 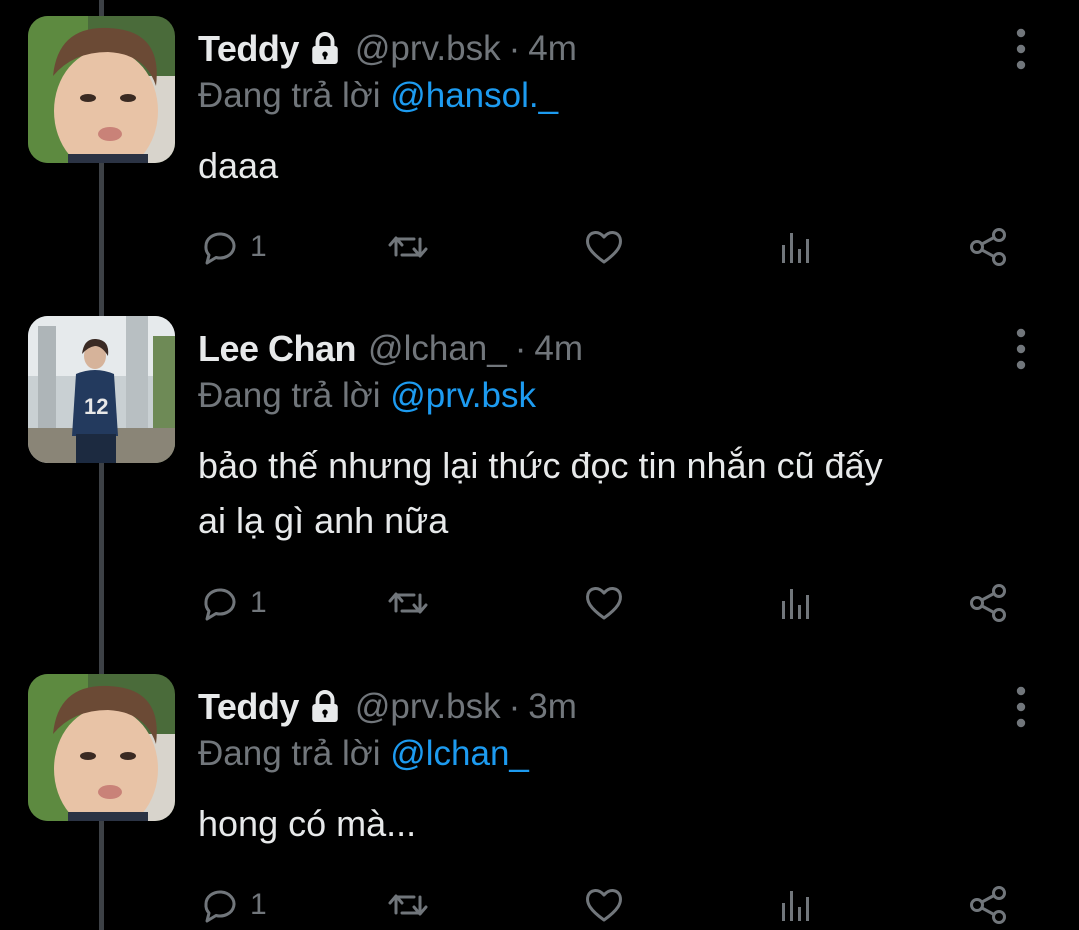 I want to click on tweet-text: daaa, so click(x=238, y=165).